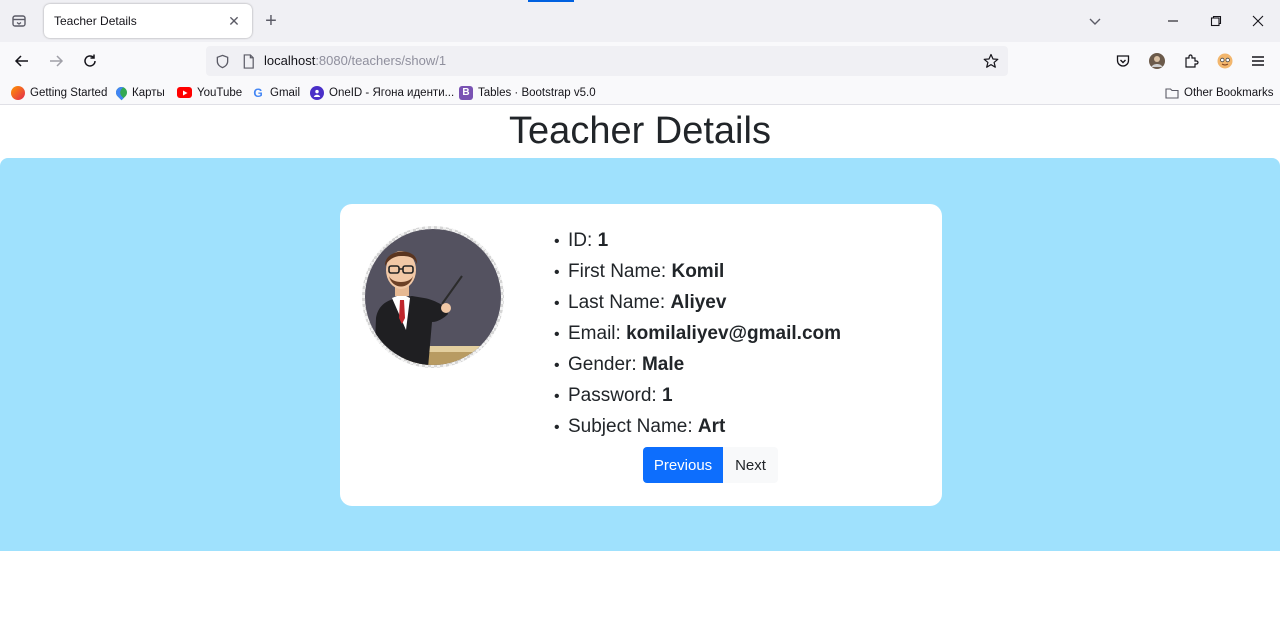  I want to click on bookmark-maps: Карты, so click(139, 92).